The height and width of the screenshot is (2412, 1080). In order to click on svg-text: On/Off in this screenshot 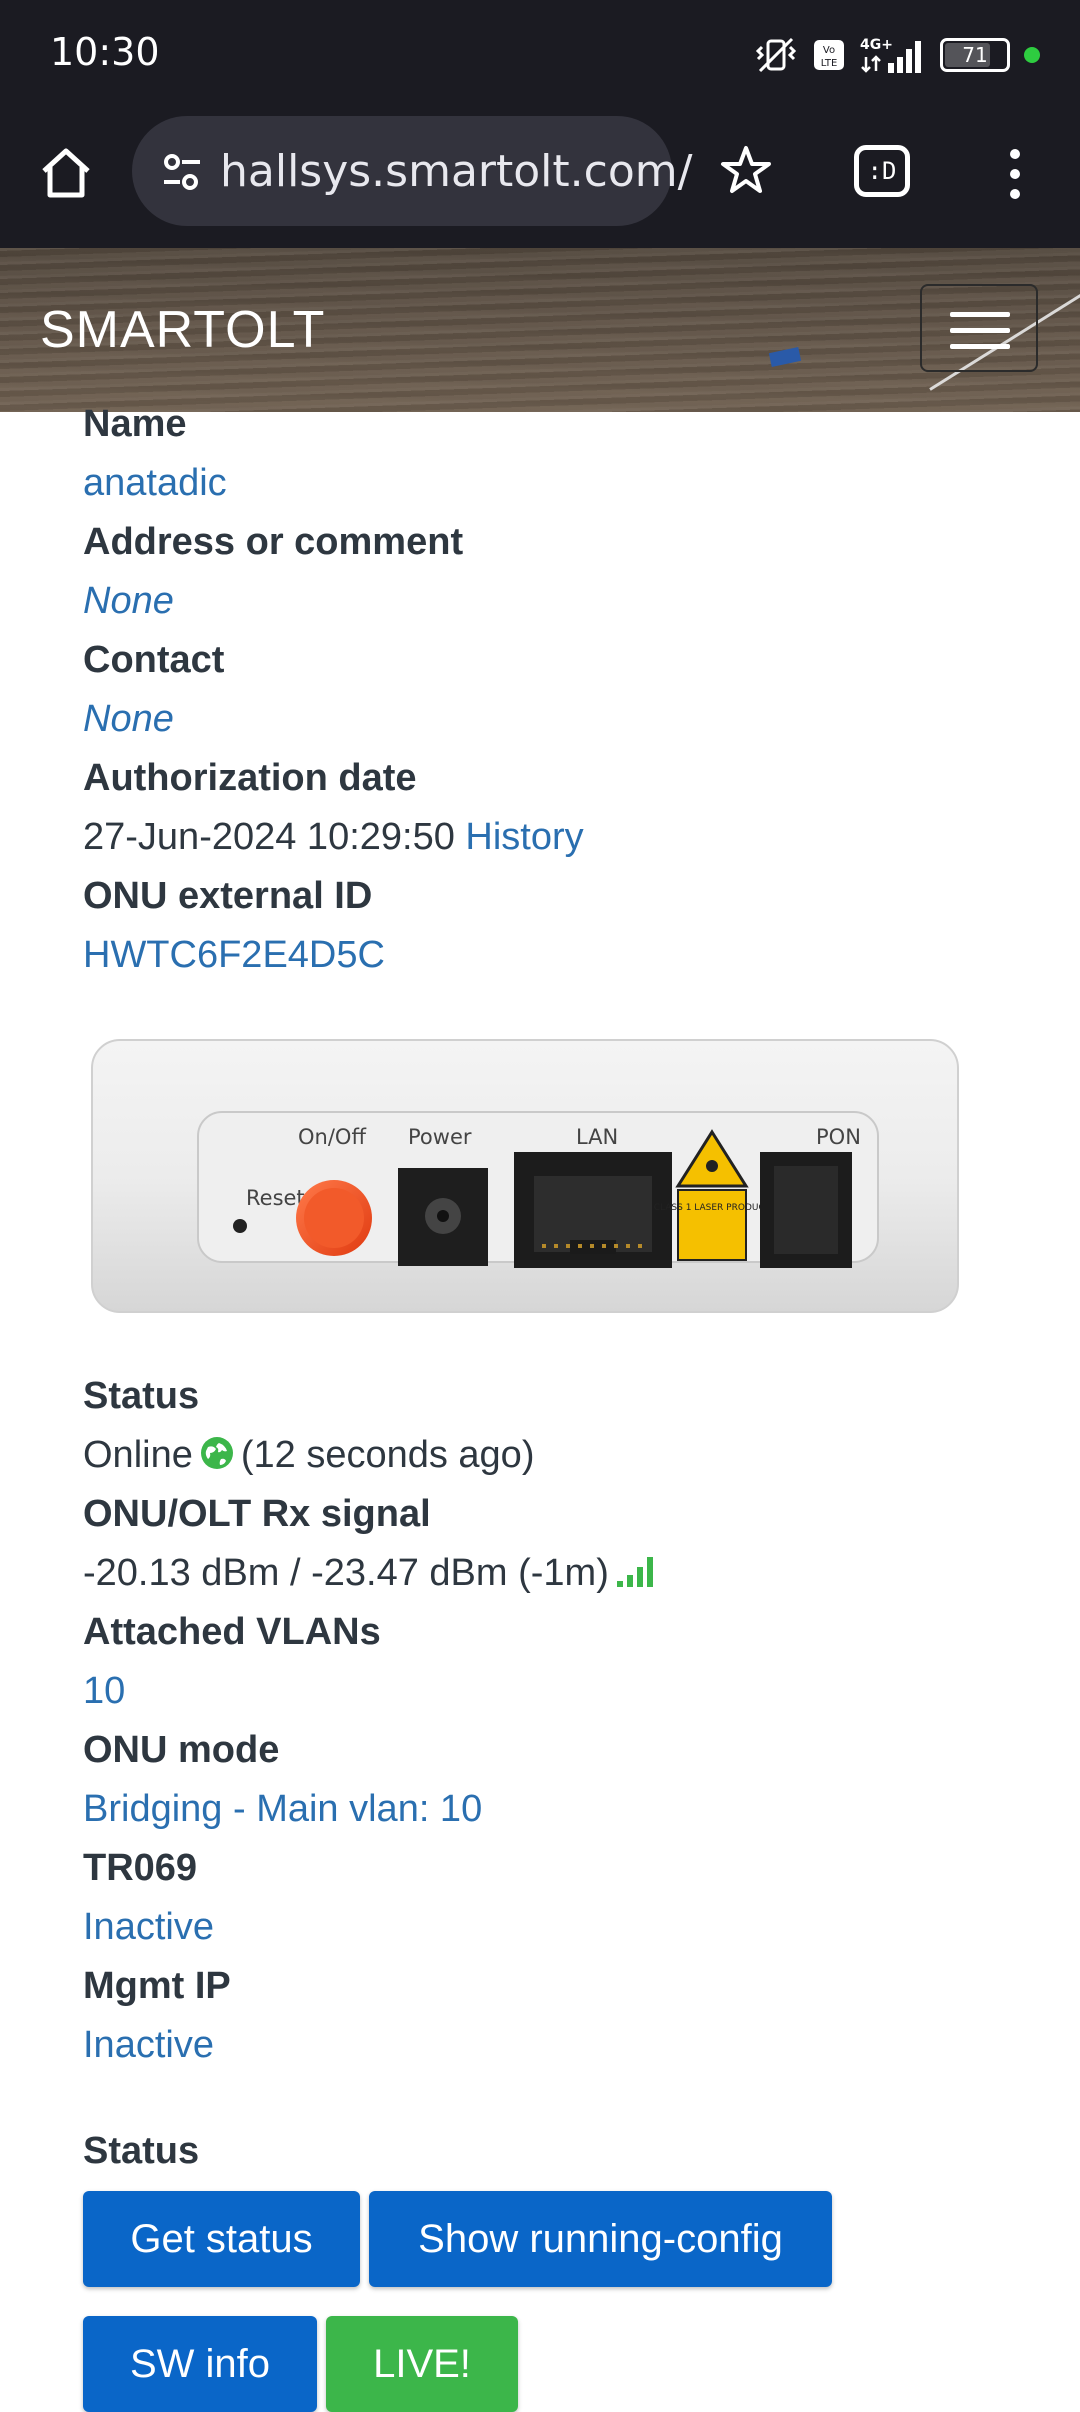, I will do `click(332, 1137)`.